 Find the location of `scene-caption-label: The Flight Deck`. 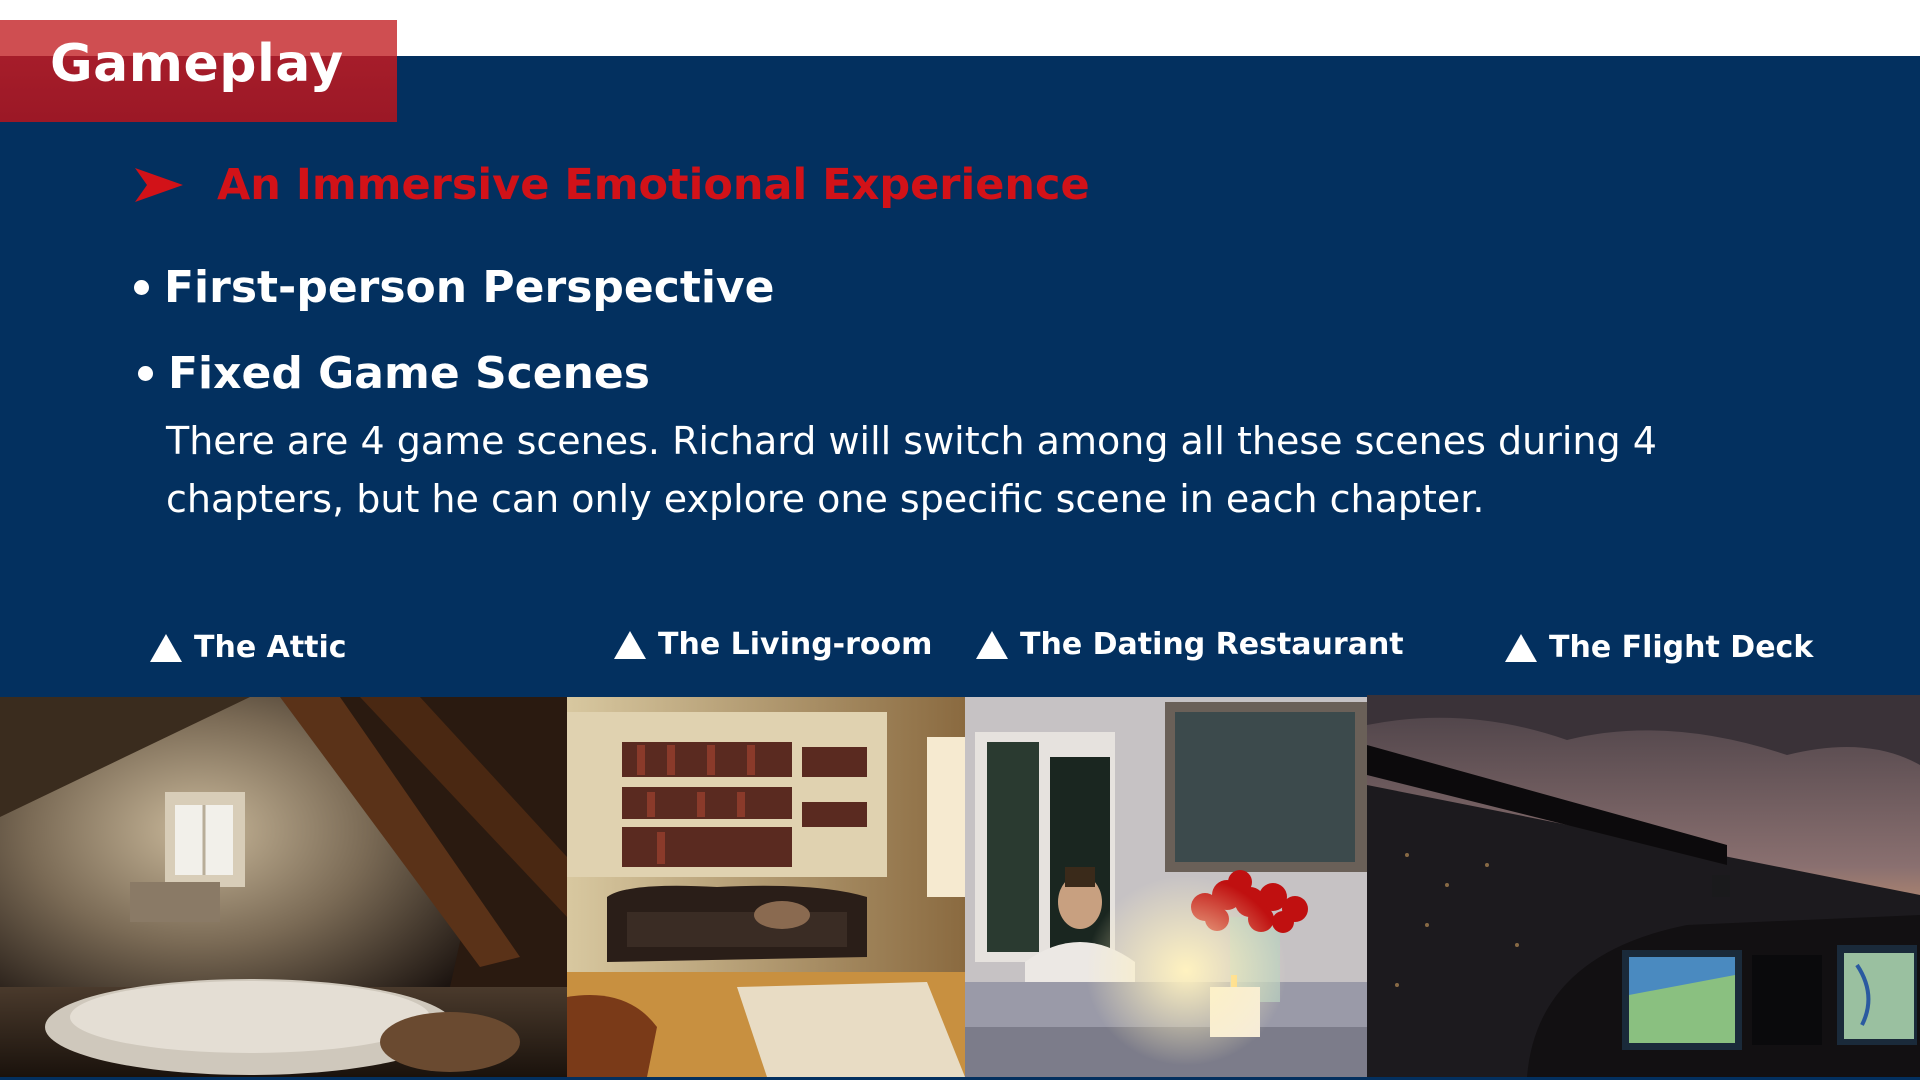

scene-caption-label: The Flight Deck is located at coordinates (1681, 647).